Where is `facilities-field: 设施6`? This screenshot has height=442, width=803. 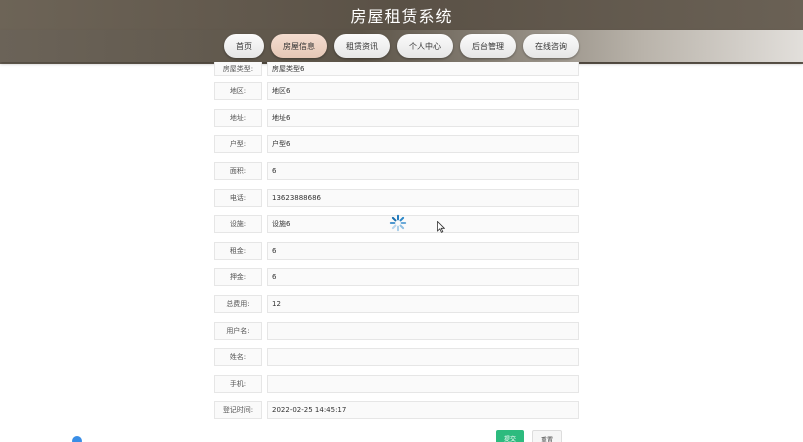
facilities-field: 设施6 is located at coordinates (423, 224).